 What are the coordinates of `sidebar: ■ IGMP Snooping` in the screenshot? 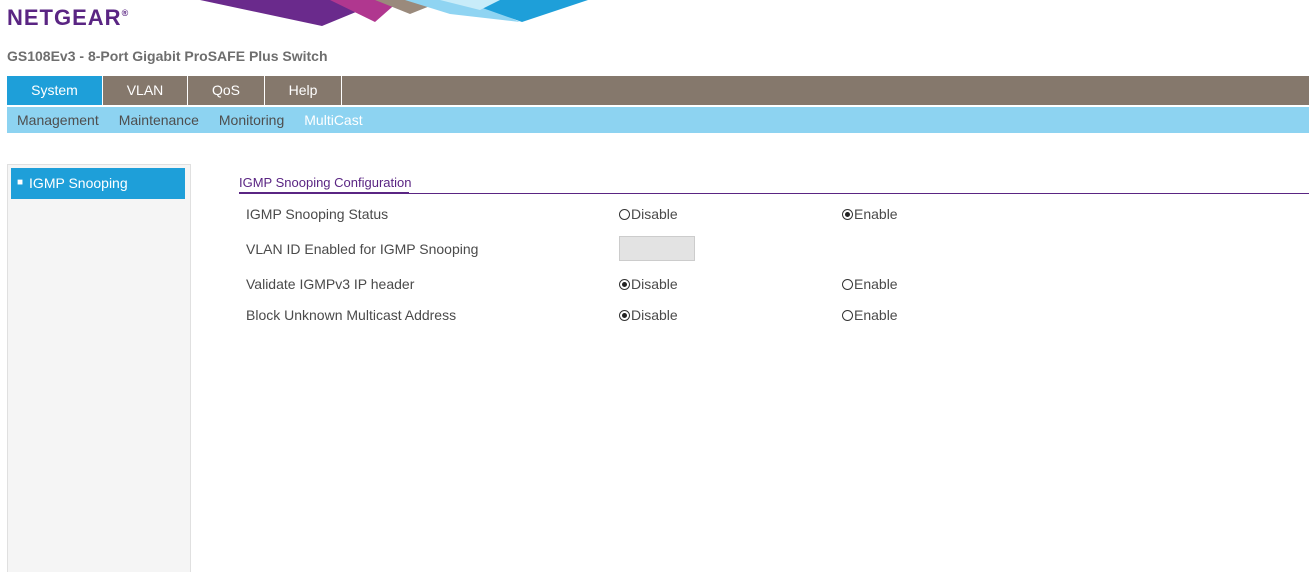 It's located at (99, 368).